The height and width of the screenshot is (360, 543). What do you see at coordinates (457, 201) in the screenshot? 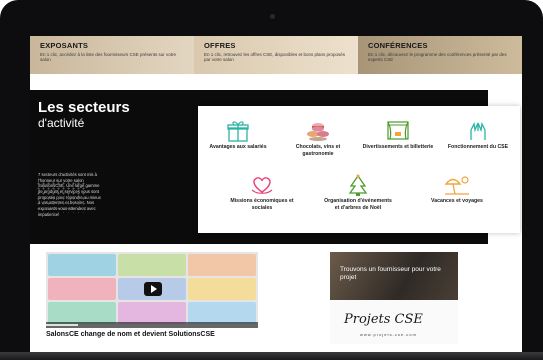
I see `sector-label: Vacances et voyages` at bounding box center [457, 201].